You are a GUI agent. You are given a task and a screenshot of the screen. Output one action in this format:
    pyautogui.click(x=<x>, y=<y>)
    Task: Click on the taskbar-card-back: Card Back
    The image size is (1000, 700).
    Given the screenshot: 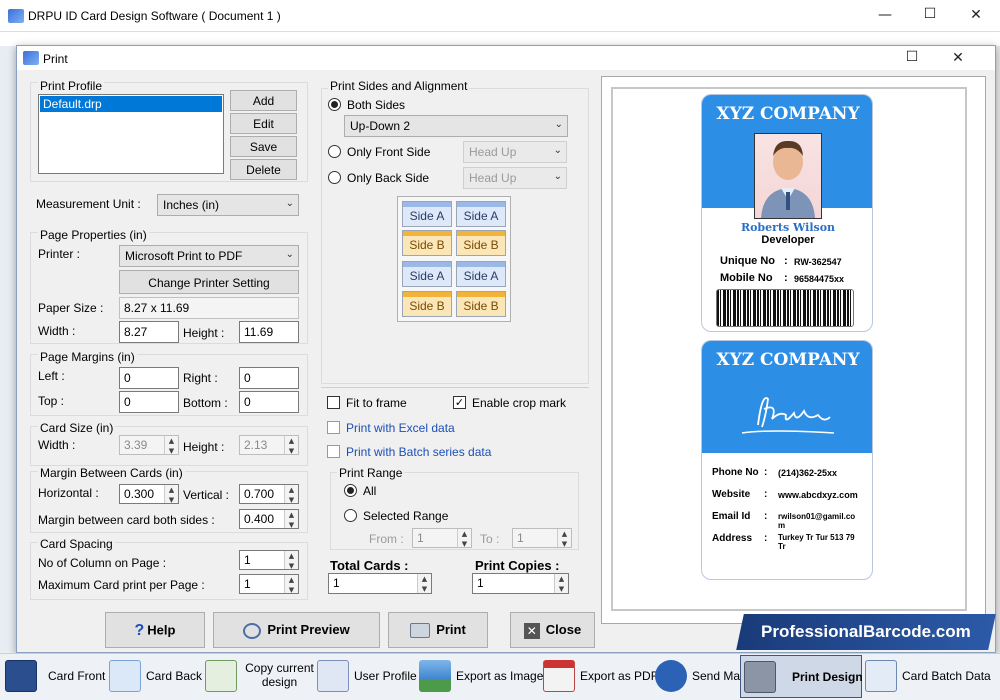 What is the action you would take?
    pyautogui.click(x=154, y=676)
    